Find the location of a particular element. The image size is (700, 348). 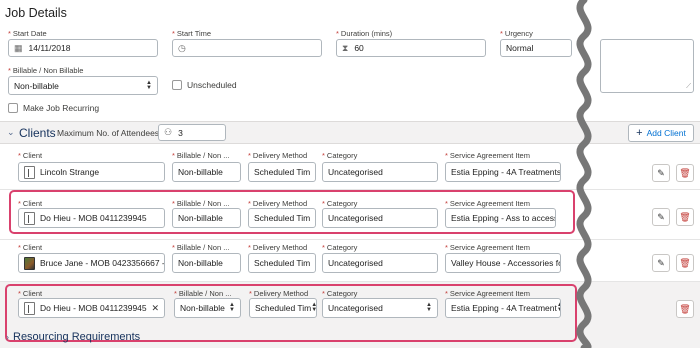

client-field: Lincoln Strange is located at coordinates (91, 172).